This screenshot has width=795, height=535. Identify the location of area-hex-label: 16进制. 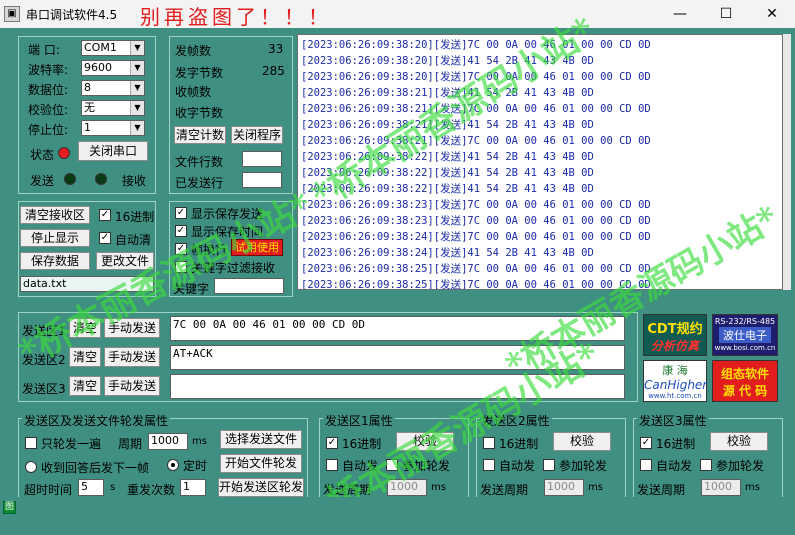
(362, 444).